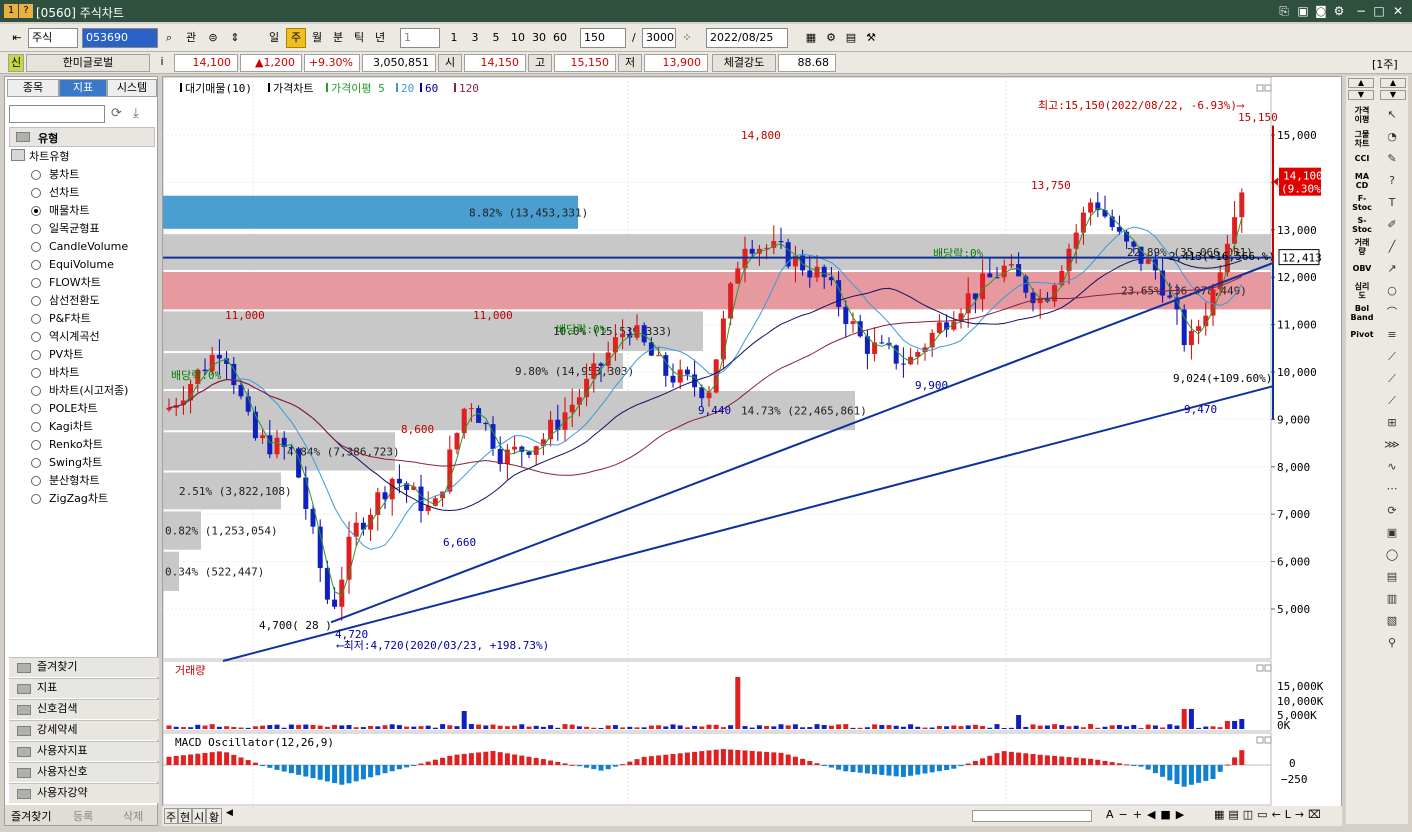  What do you see at coordinates (747, 38) in the screenshot?
I see `date-select: 2022/08/25` at bounding box center [747, 38].